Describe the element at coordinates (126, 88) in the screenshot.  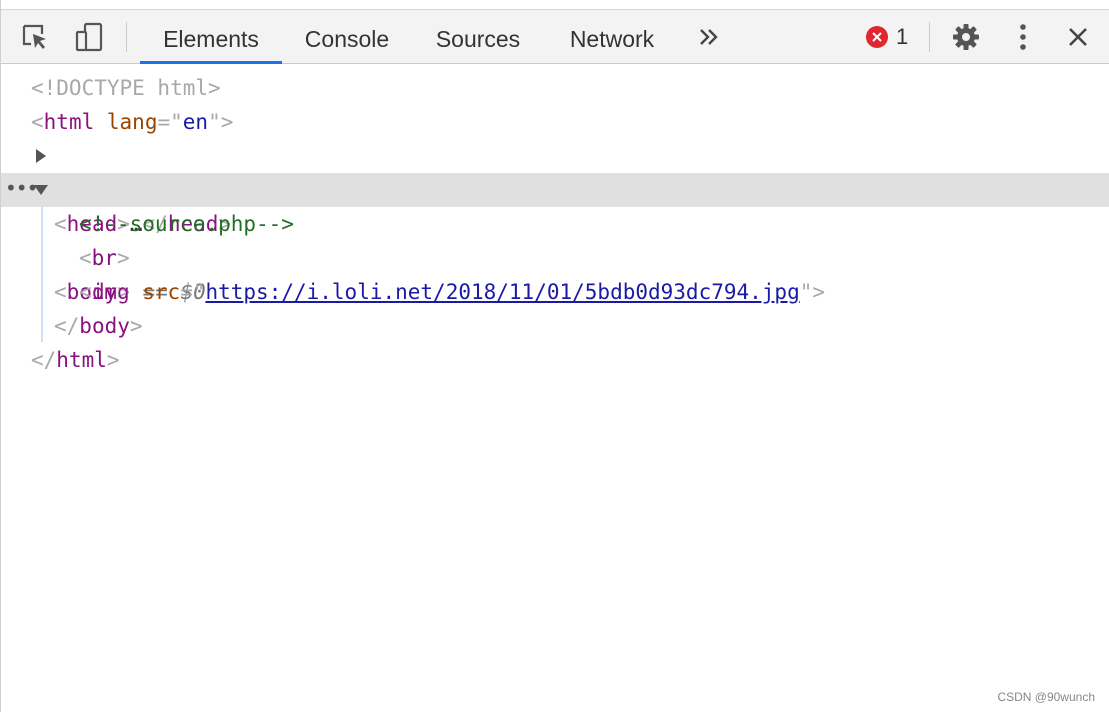
I see `doctype-node: <!DOCTYPE html>` at that location.